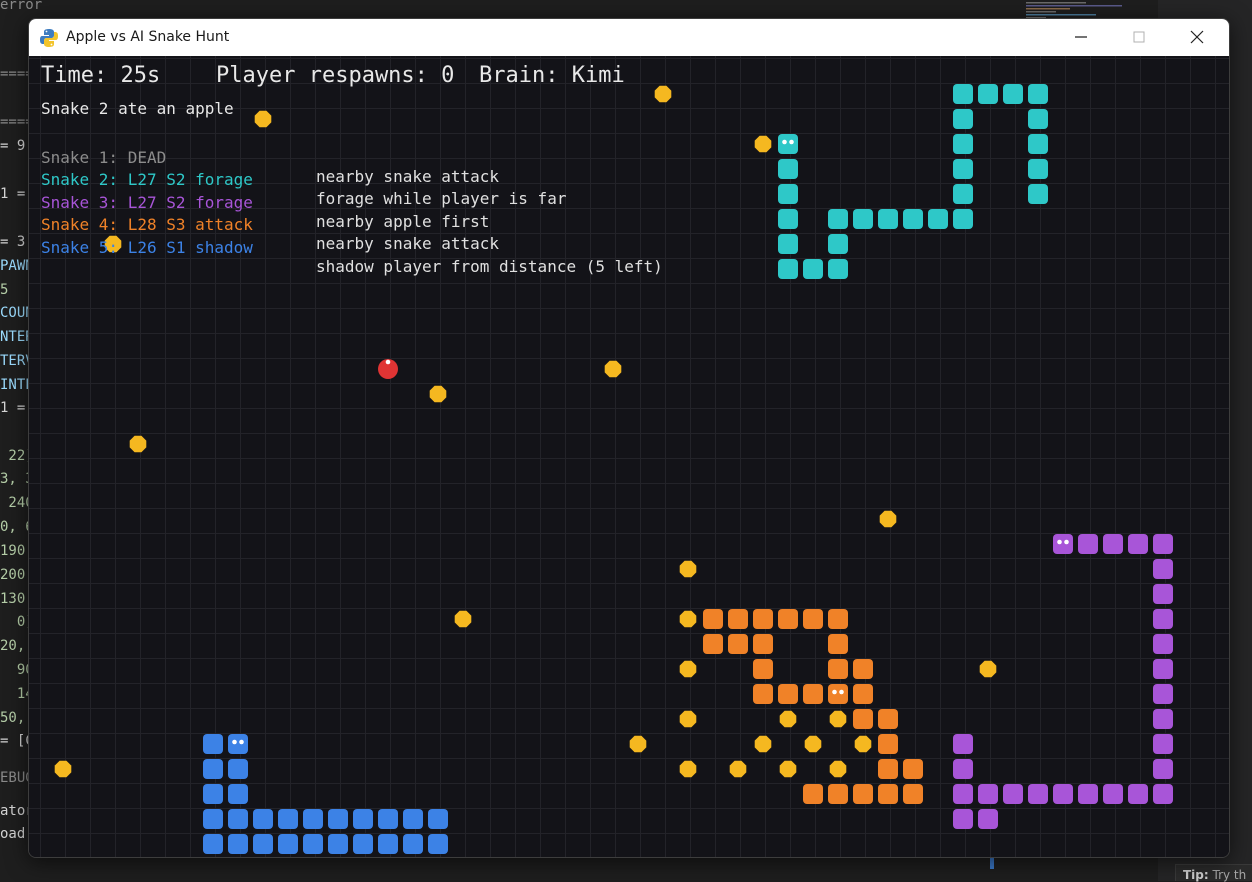 Image resolution: width=1252 pixels, height=882 pixels. I want to click on tip-notification: Tip: Try th, so click(1213, 873).